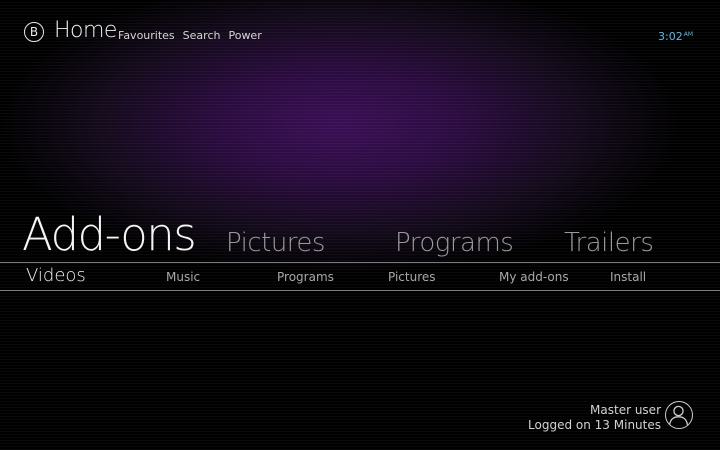 This screenshot has width=720, height=450. I want to click on user-name: Master user, so click(625, 410).